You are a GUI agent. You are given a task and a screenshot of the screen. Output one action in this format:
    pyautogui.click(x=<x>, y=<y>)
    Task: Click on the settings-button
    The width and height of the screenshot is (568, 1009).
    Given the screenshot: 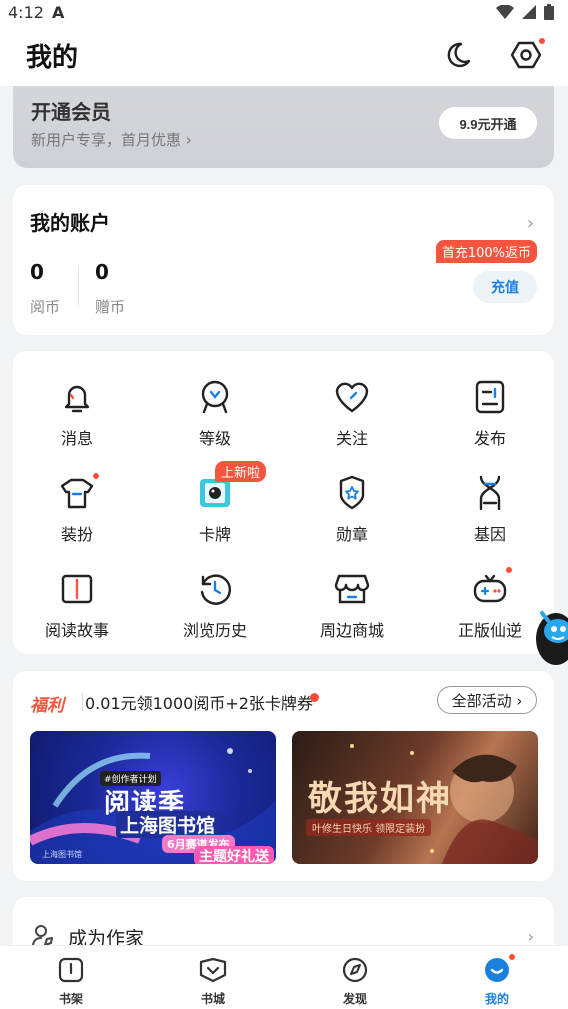 What is the action you would take?
    pyautogui.click(x=528, y=53)
    